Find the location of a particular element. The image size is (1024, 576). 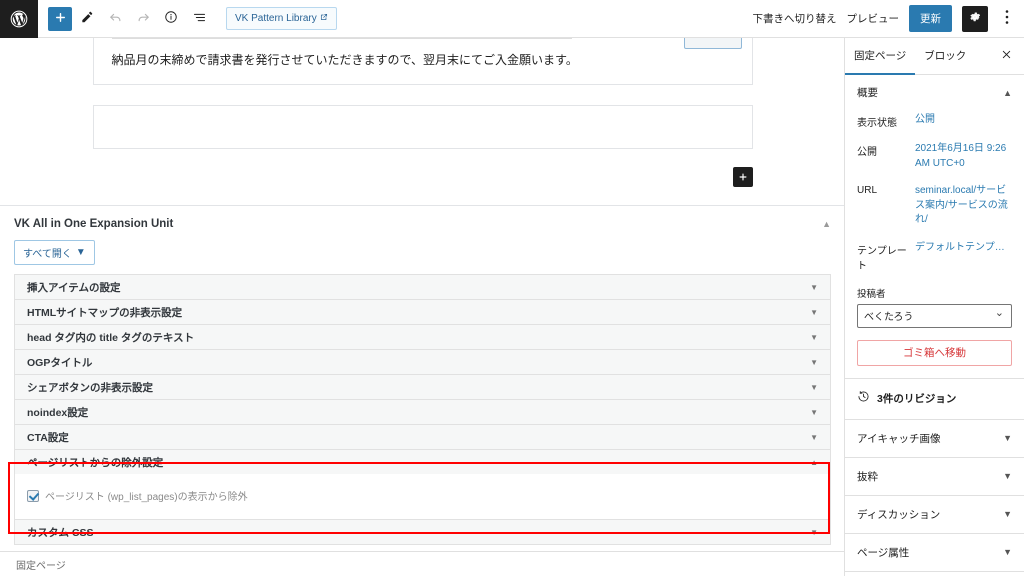

edit-tool-button is located at coordinates (87, 19).